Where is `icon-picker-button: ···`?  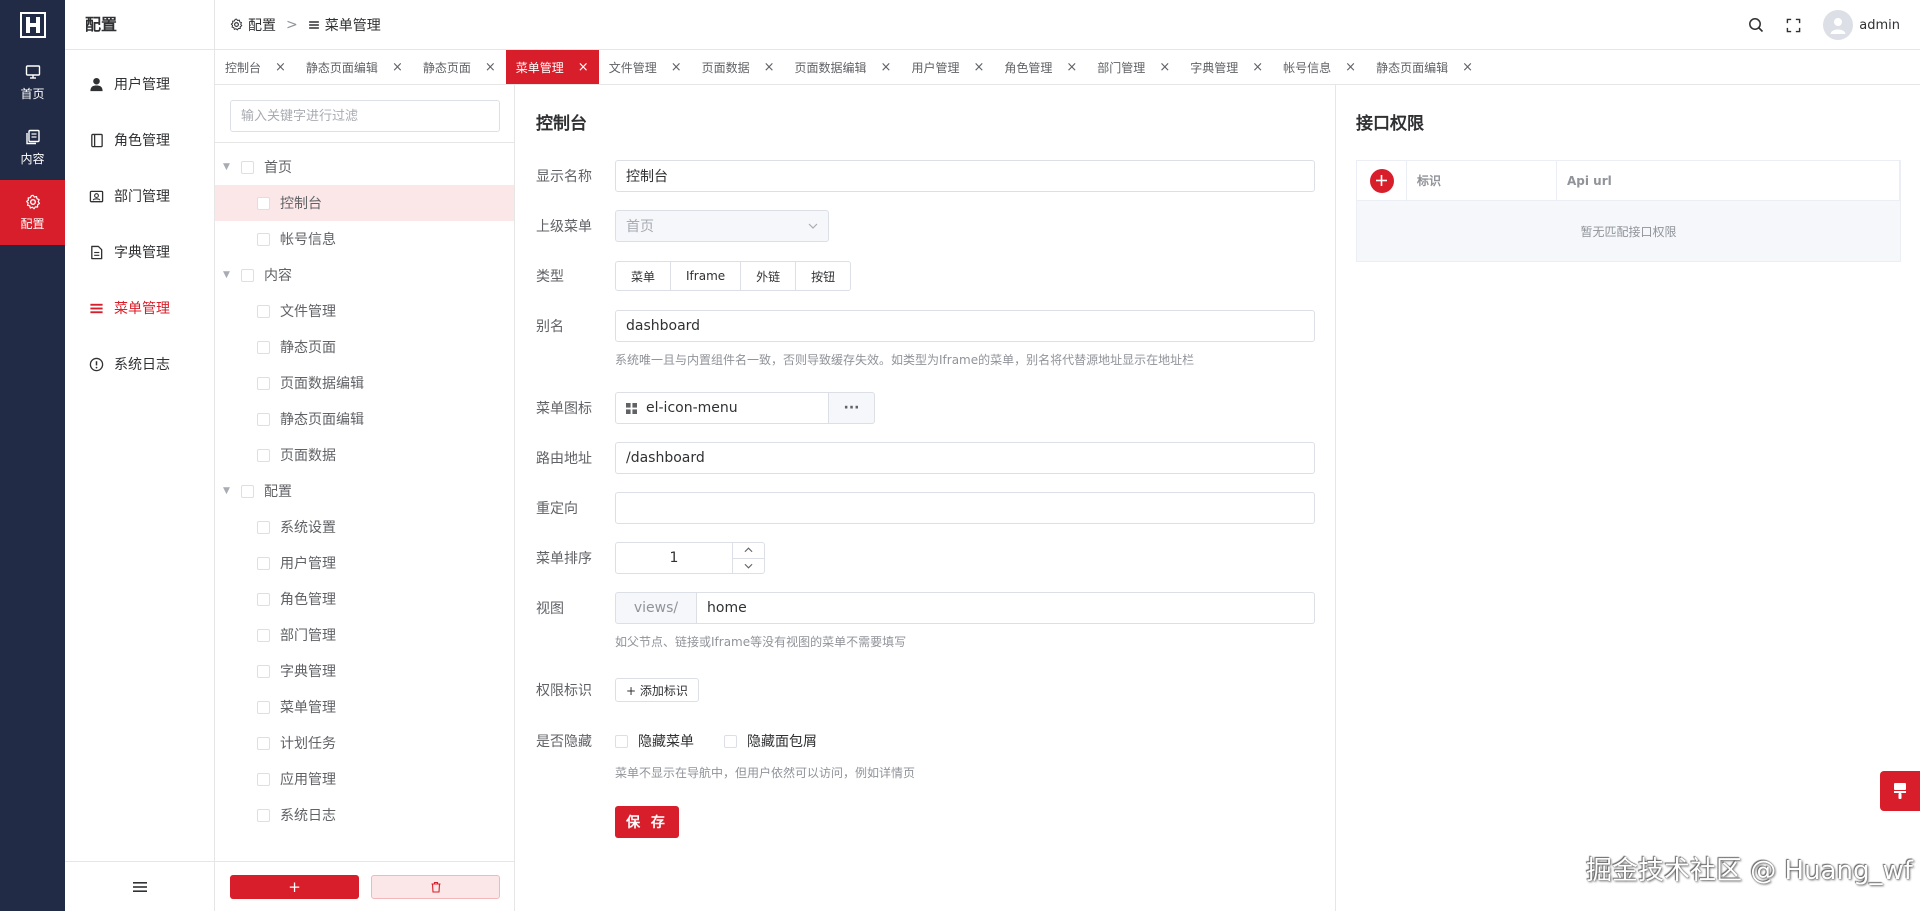 icon-picker-button: ··· is located at coordinates (852, 408).